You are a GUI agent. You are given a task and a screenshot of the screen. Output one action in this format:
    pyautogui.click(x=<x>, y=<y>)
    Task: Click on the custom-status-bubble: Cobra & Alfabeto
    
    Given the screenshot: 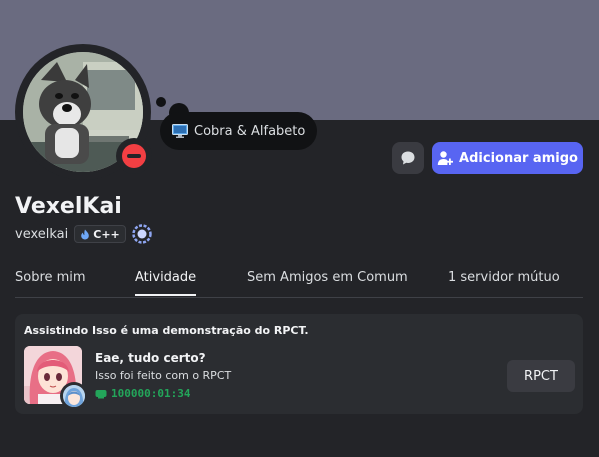 What is the action you would take?
    pyautogui.click(x=239, y=131)
    